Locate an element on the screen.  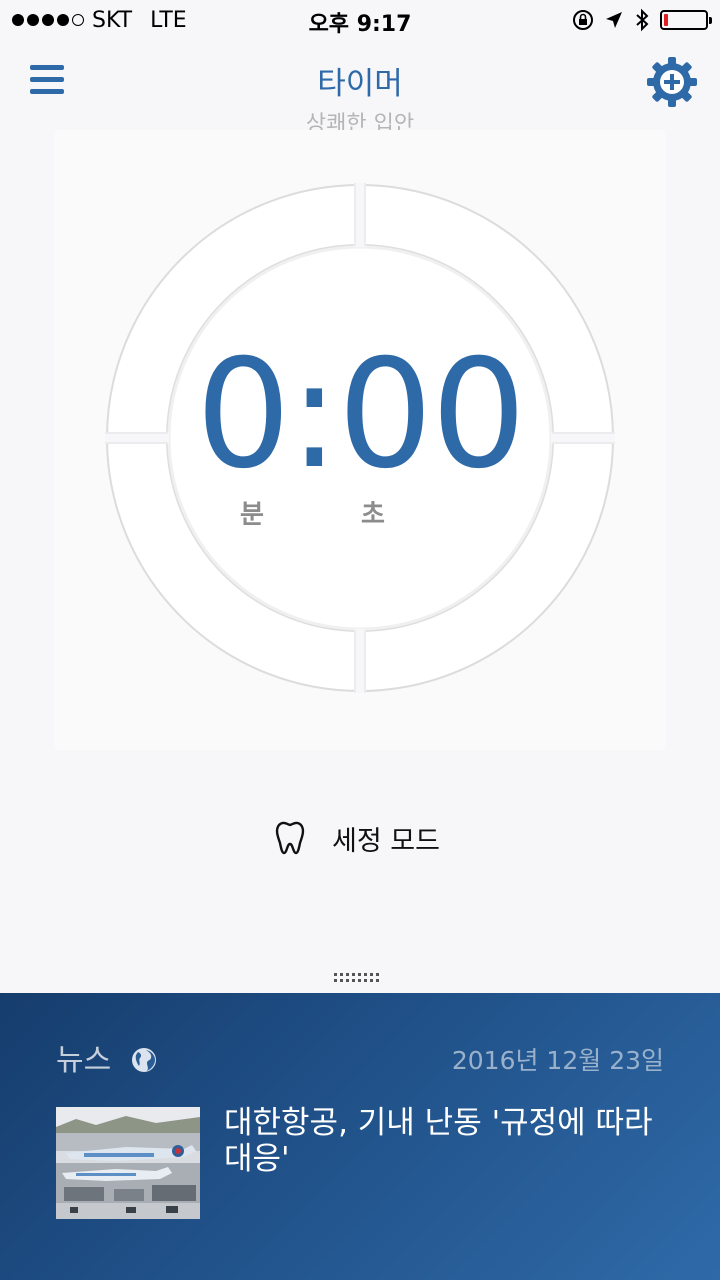
battery-icon is located at coordinates (686, 20).